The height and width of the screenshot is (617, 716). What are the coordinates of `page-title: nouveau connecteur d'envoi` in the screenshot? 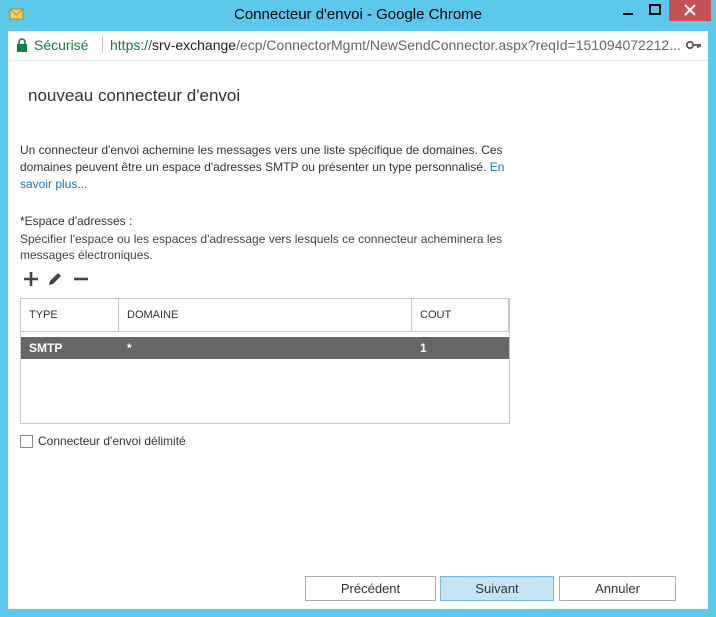 It's located at (134, 95).